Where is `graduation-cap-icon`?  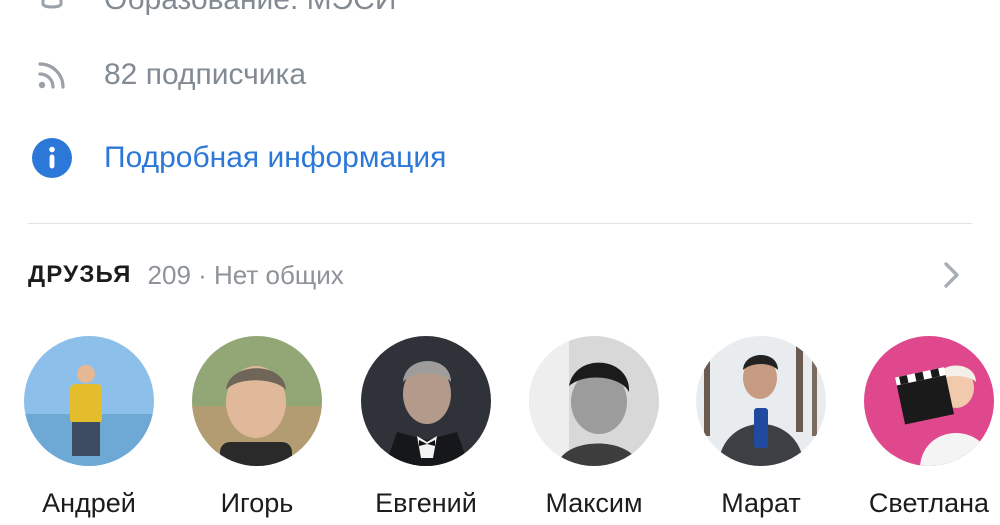 graduation-cap-icon is located at coordinates (52, 10).